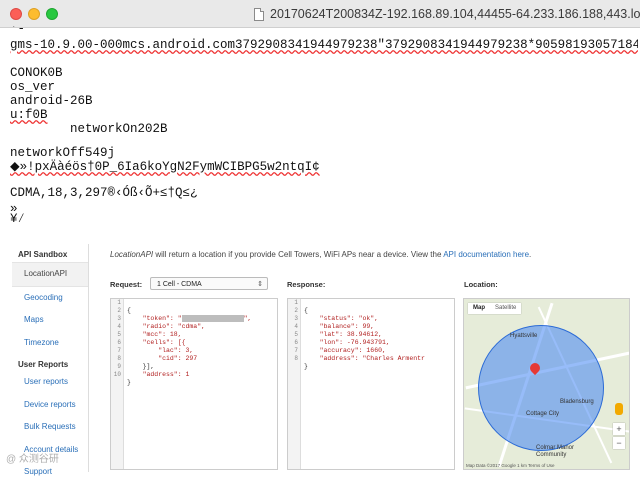 This screenshot has height=484, width=640. I want to click on location-label: Location:, so click(481, 284).